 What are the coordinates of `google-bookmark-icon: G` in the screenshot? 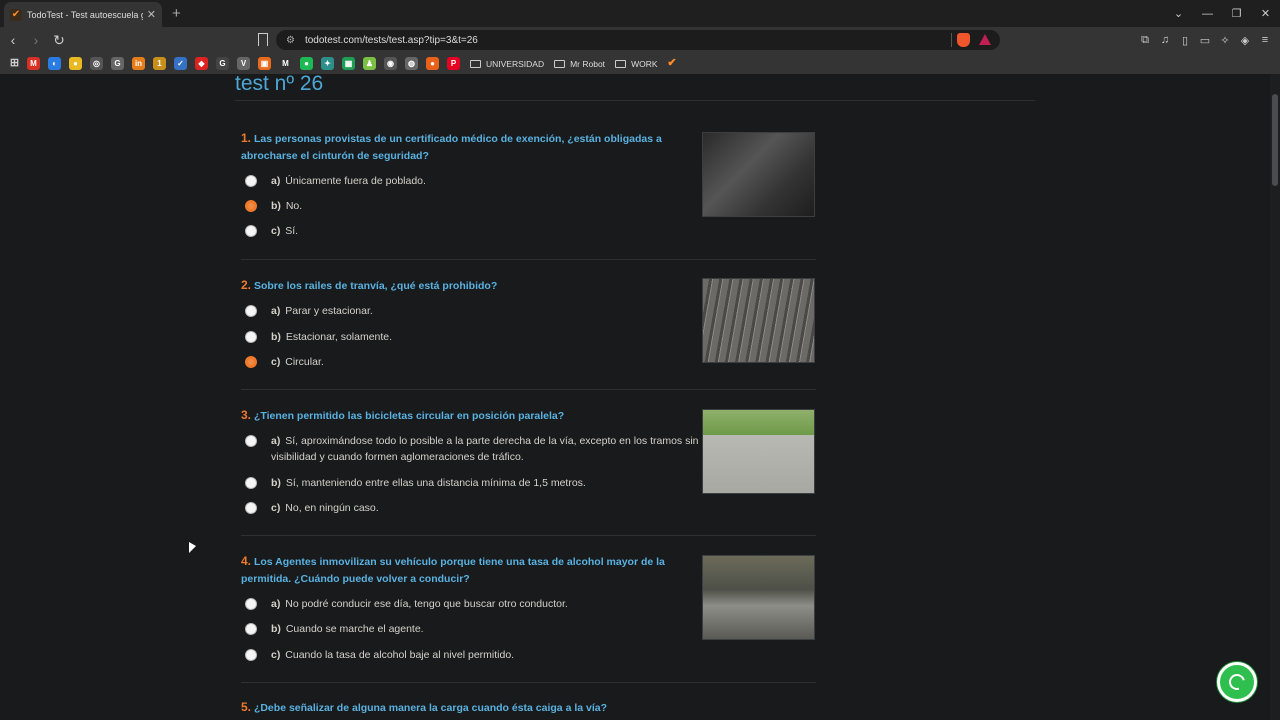 It's located at (117, 63).